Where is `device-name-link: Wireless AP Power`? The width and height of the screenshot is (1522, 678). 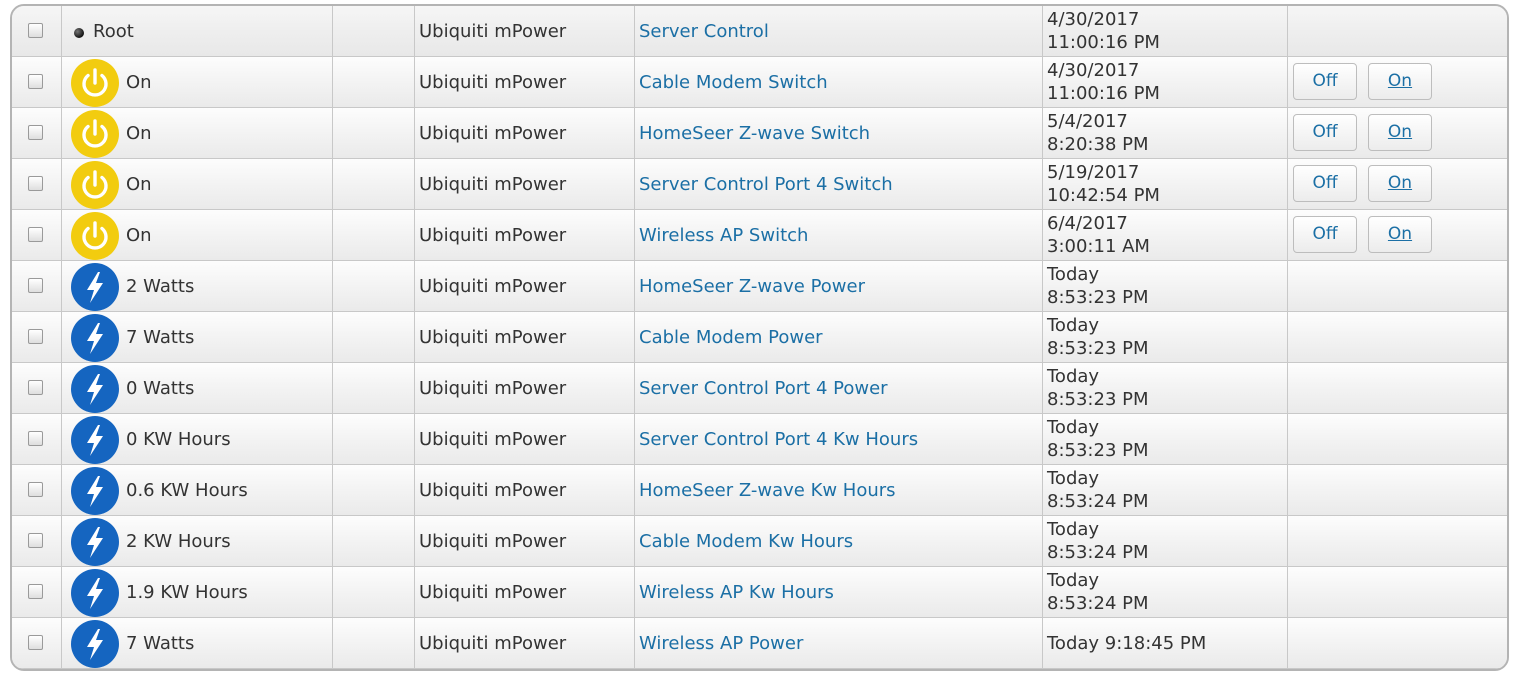 device-name-link: Wireless AP Power is located at coordinates (721, 643).